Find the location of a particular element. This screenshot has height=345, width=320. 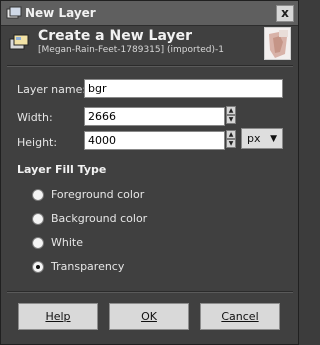

help-button-label: Help is located at coordinates (58, 316).